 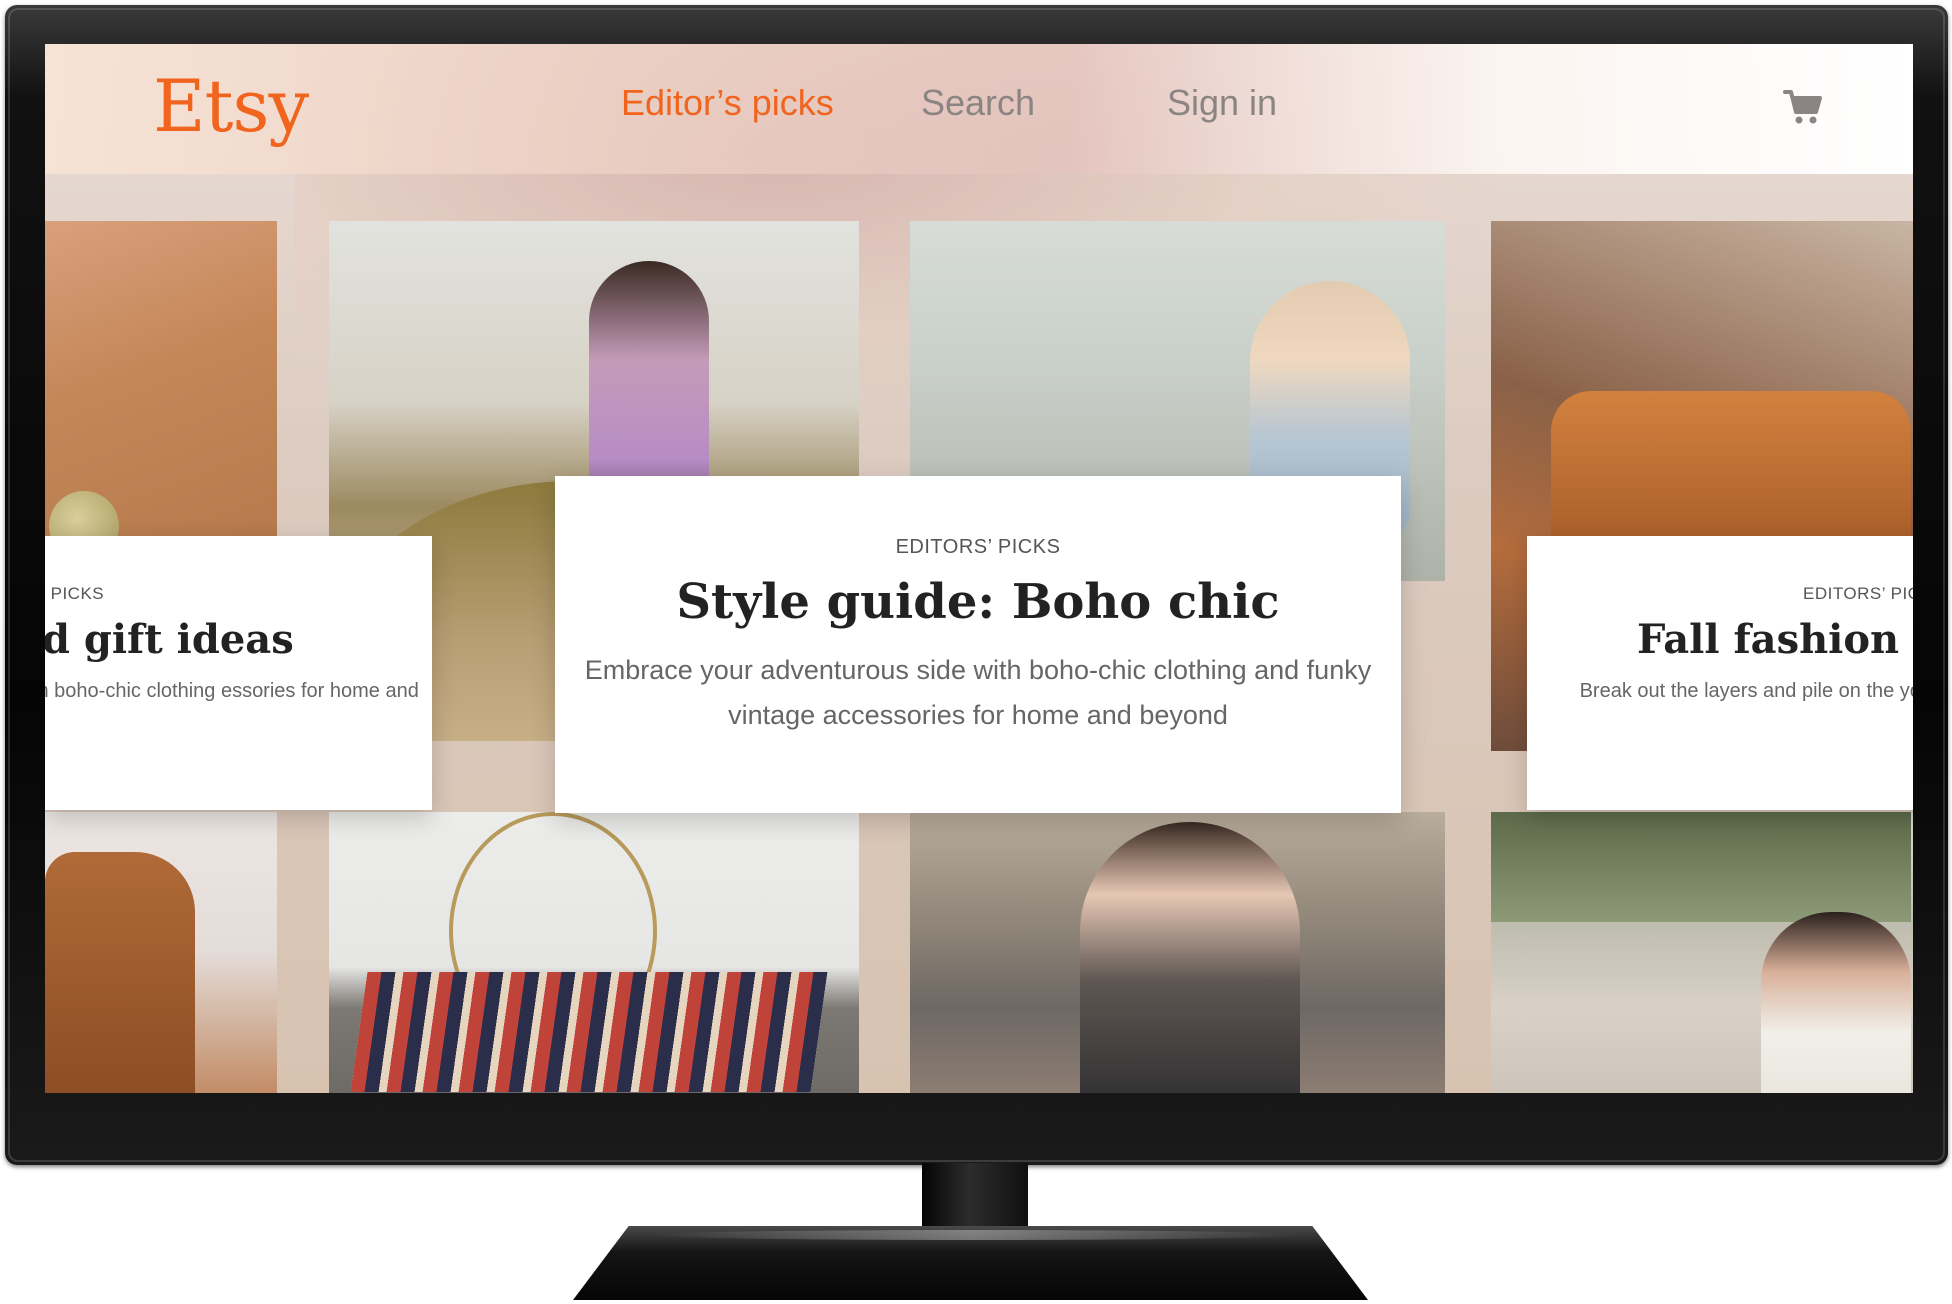 I want to click on knit-sweater-model-image, so click(x=1190, y=957).